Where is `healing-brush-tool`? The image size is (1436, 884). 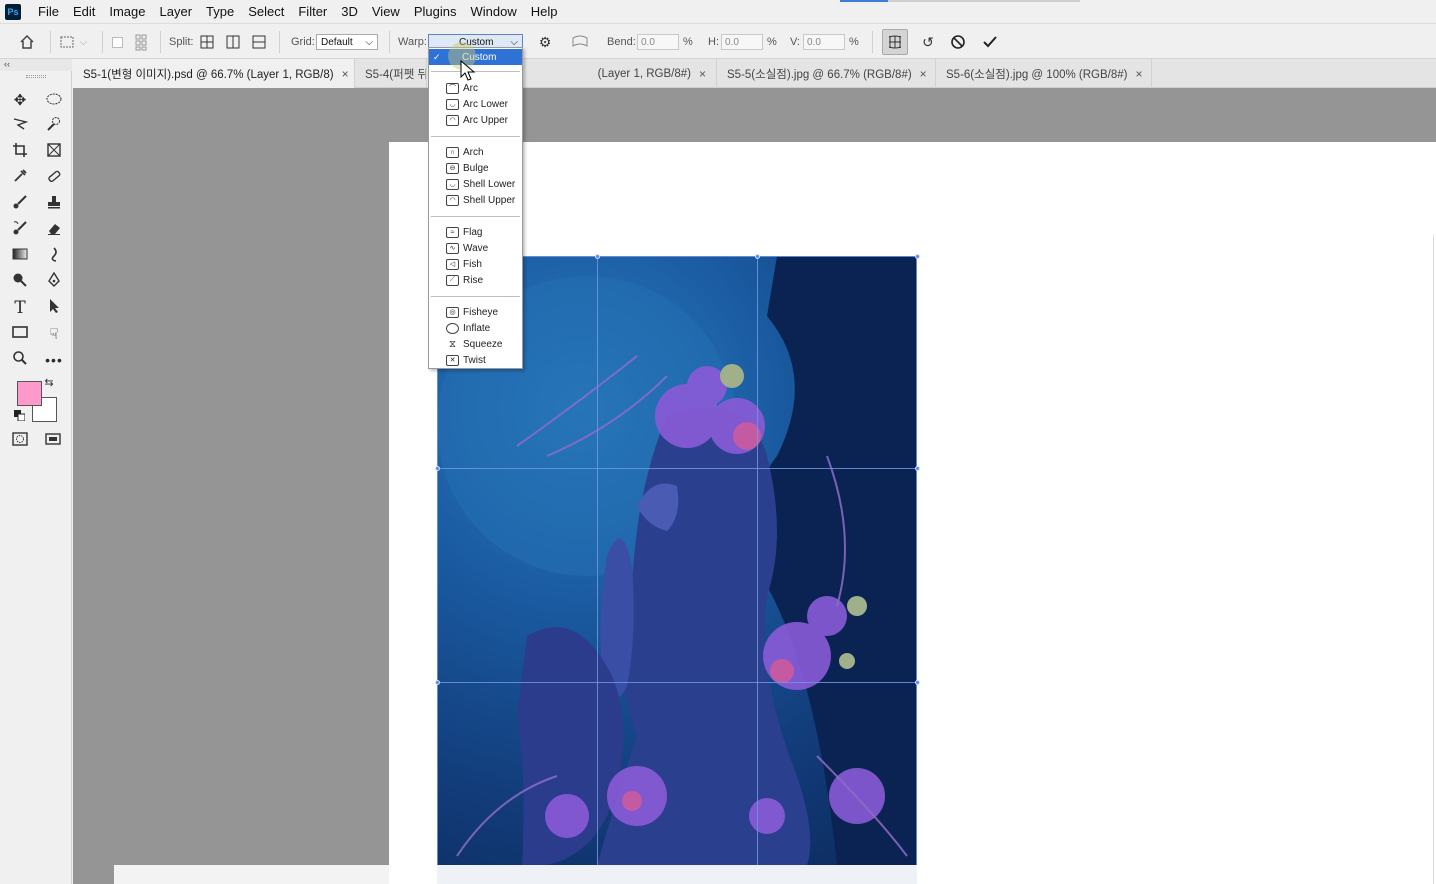 healing-brush-tool is located at coordinates (54, 178).